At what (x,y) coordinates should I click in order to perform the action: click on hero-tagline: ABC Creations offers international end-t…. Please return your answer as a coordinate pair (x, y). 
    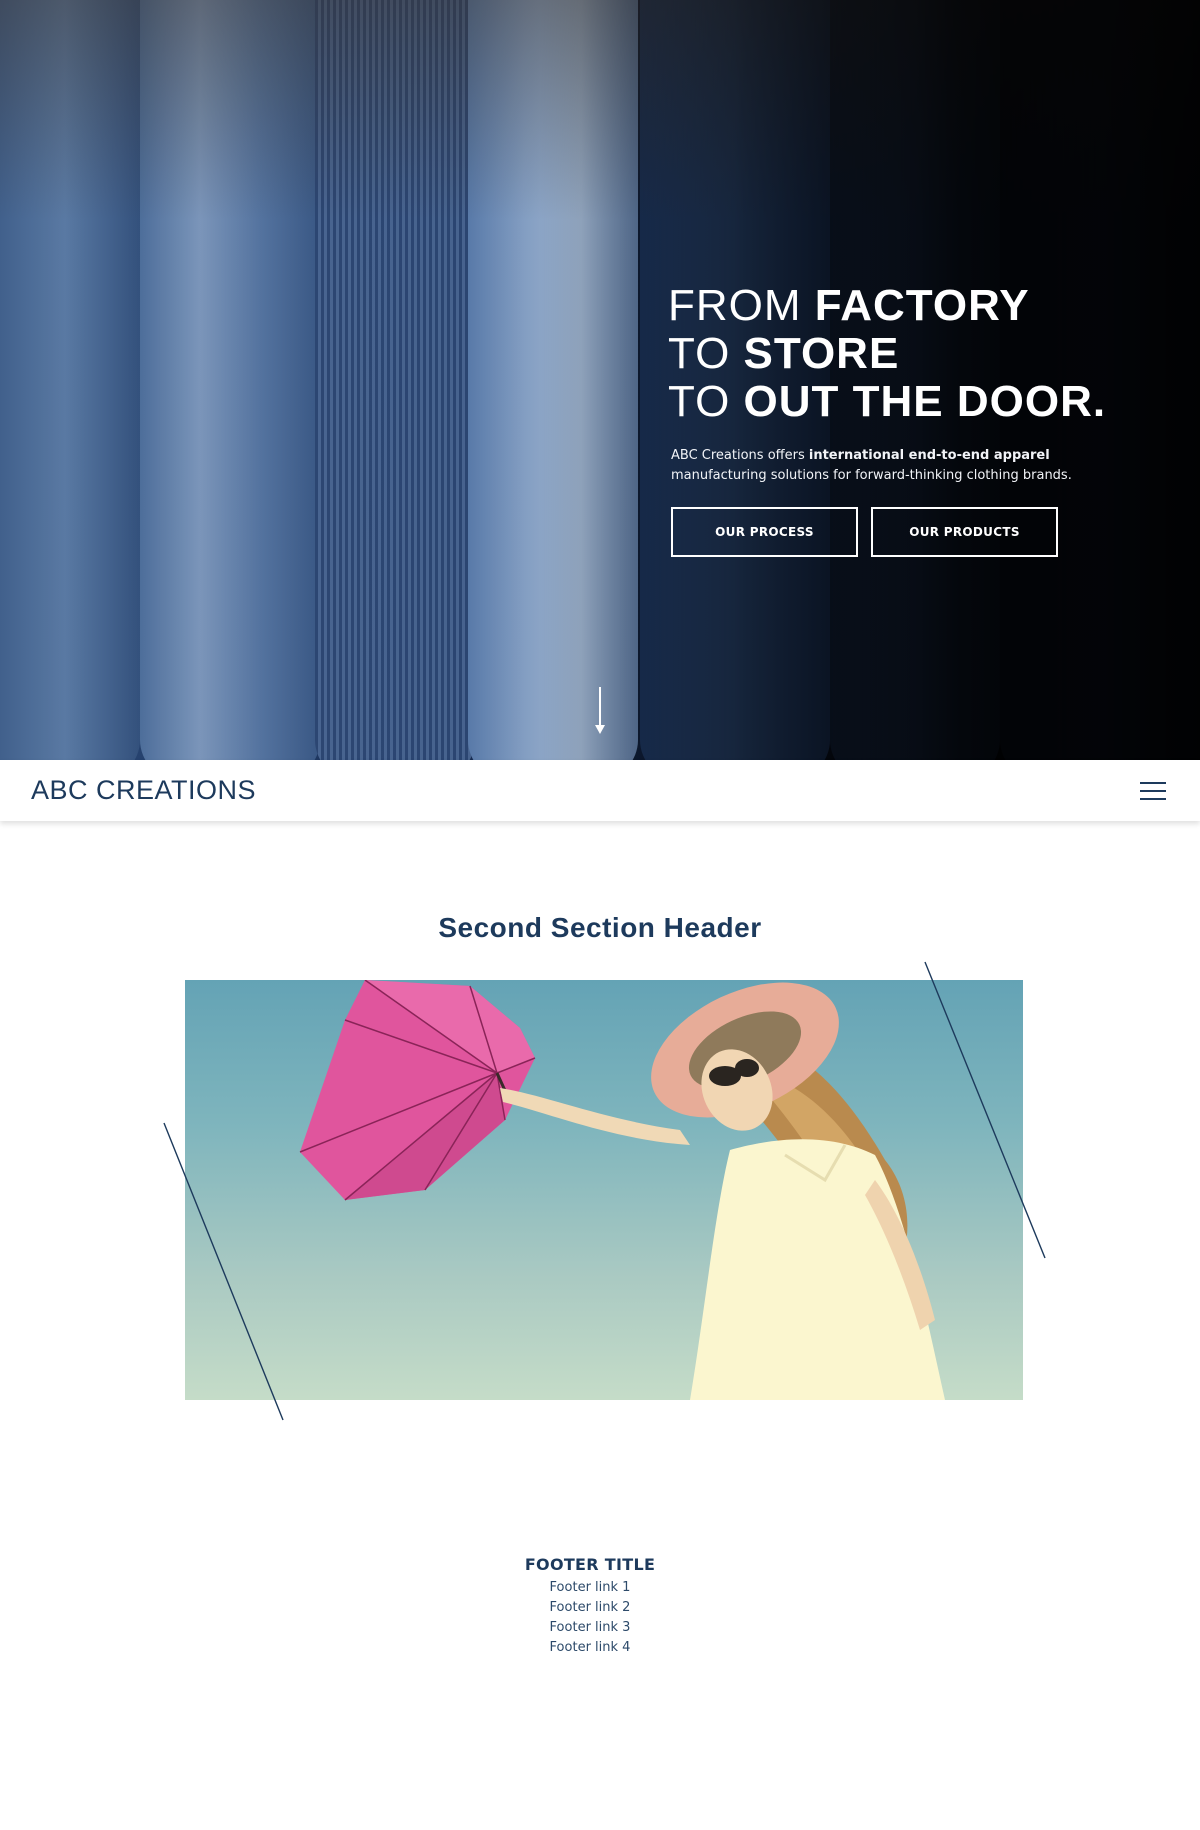
    Looking at the image, I should click on (918, 466).